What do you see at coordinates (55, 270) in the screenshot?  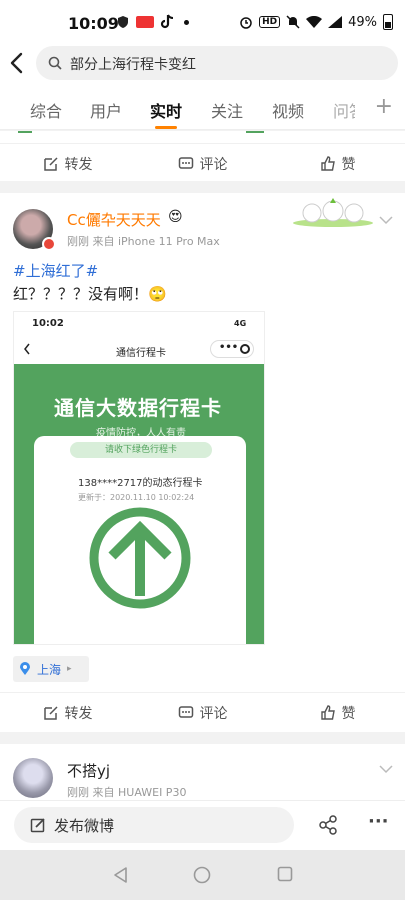 I see `hashtag-link: #上海红了#` at bounding box center [55, 270].